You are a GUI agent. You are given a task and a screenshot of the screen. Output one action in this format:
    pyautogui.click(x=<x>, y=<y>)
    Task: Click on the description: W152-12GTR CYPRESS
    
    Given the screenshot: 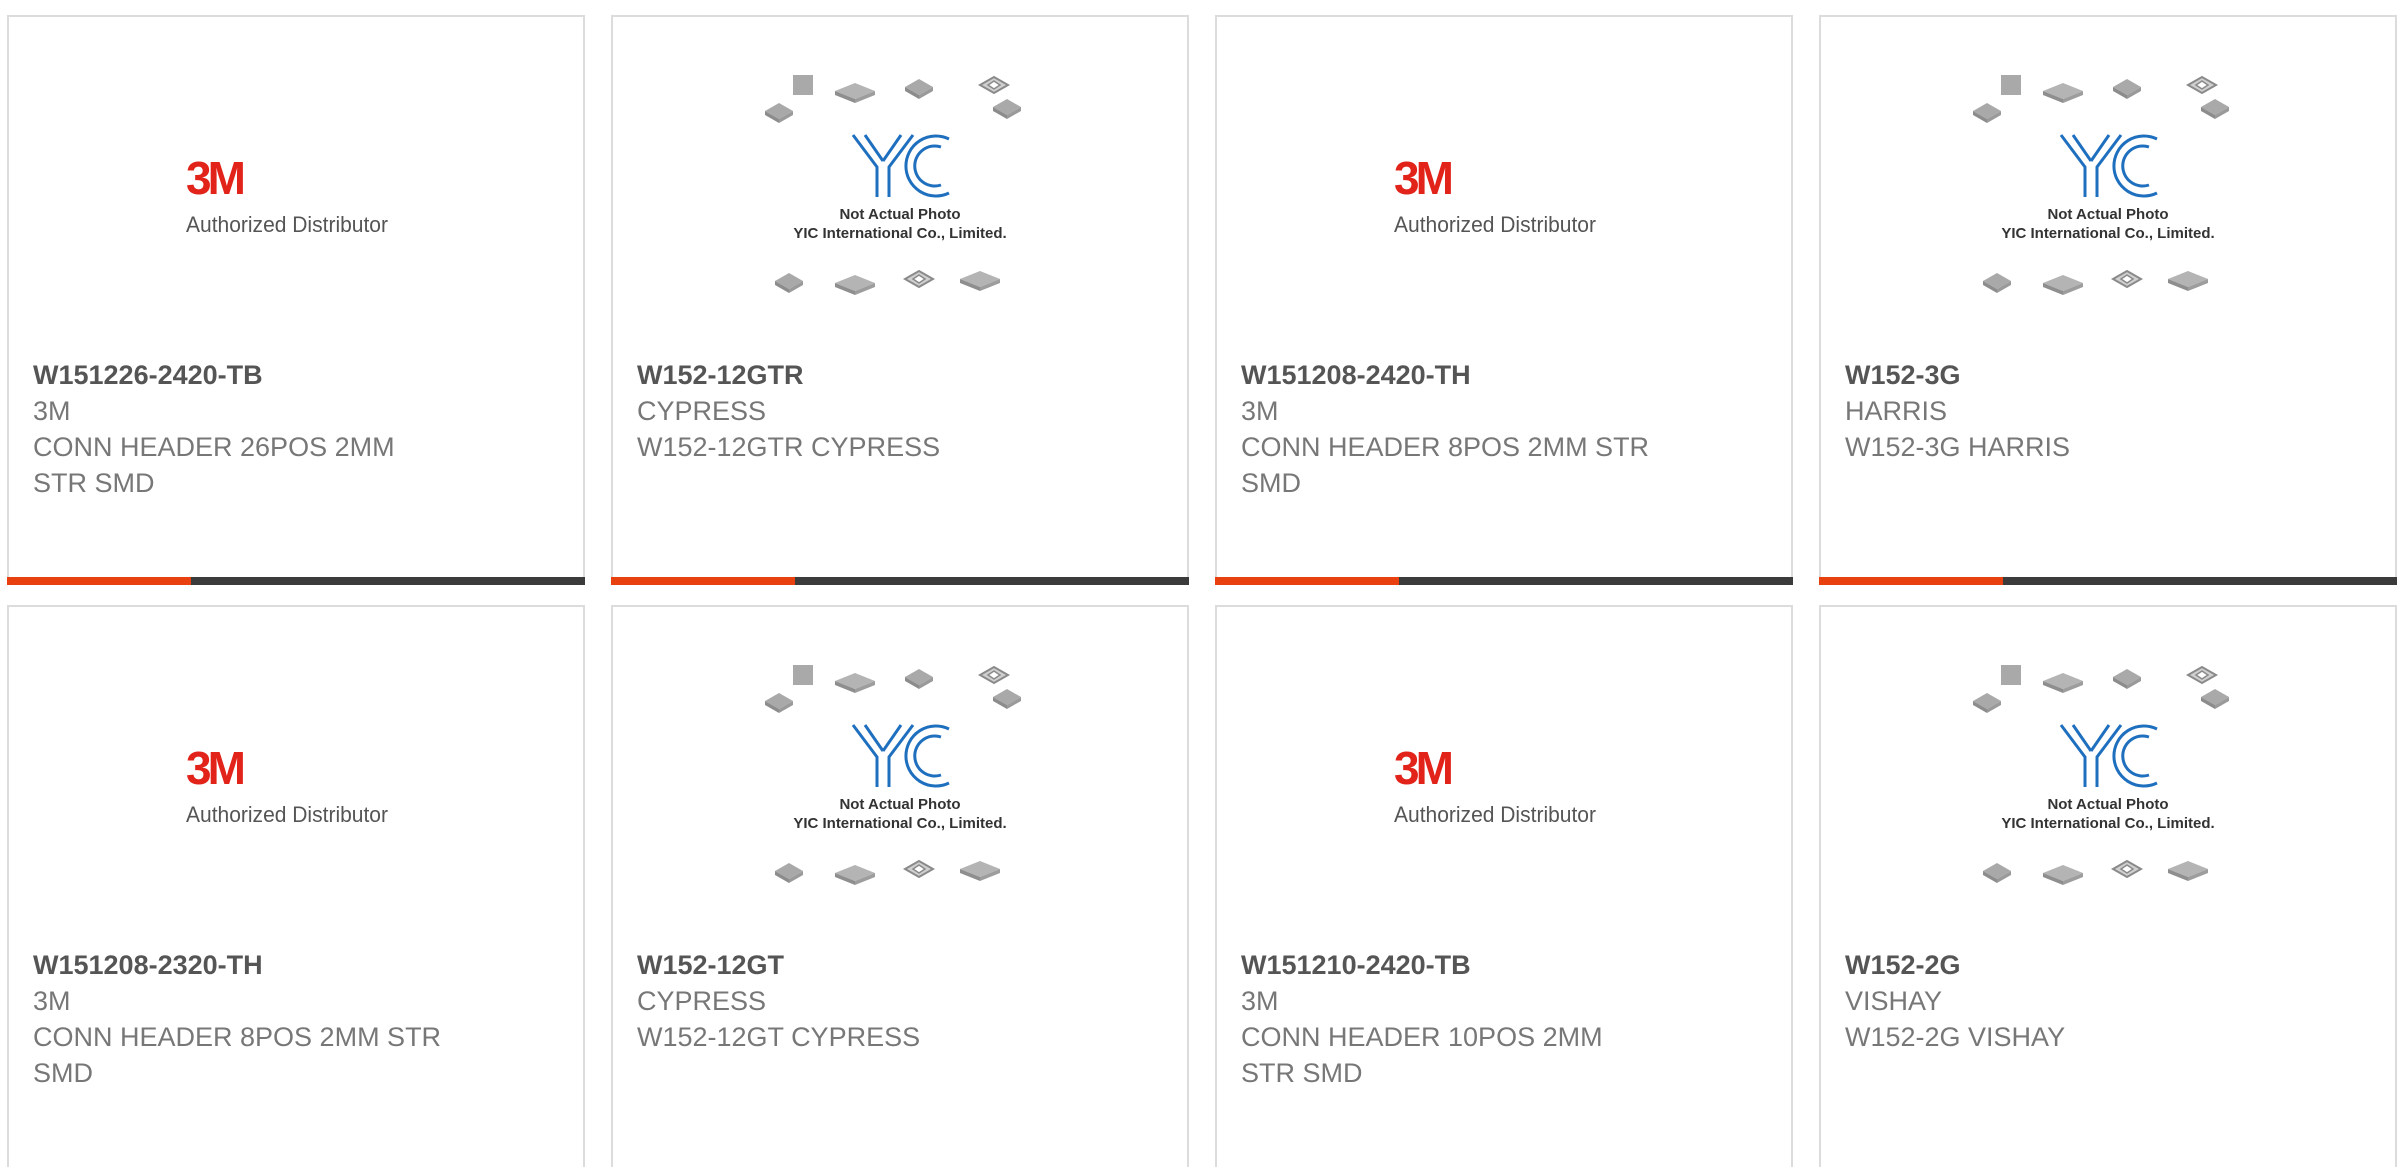 What is the action you would take?
    pyautogui.click(x=789, y=447)
    